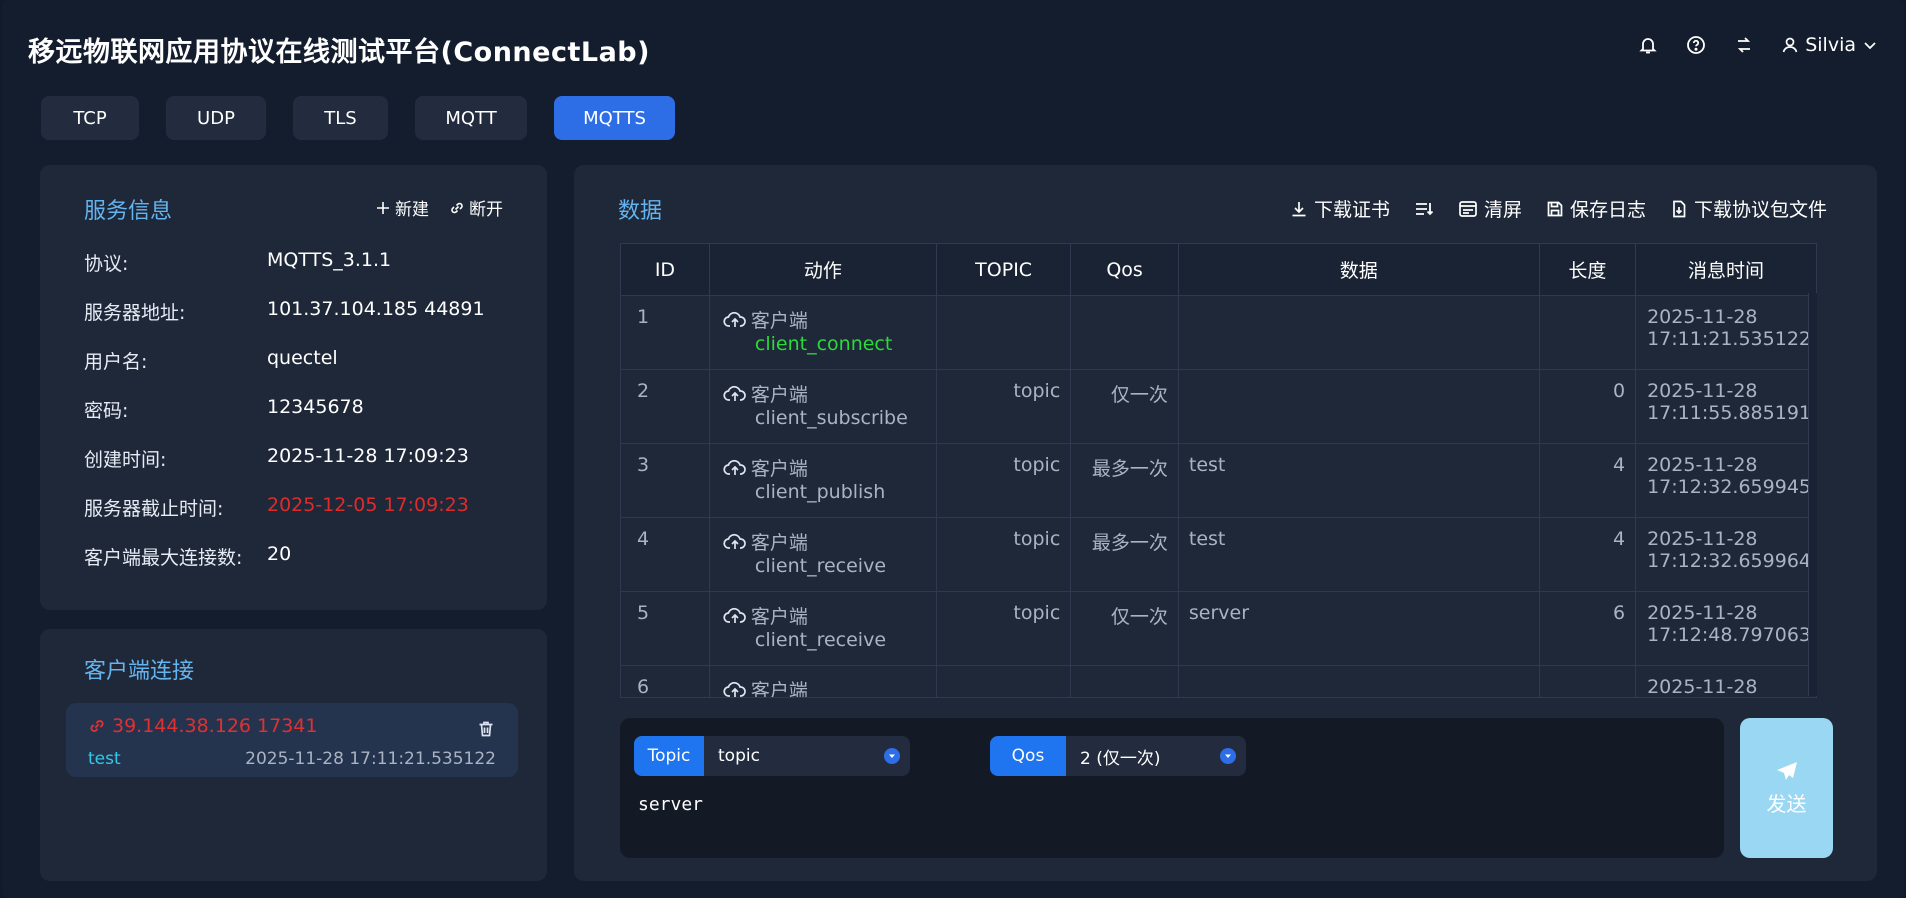 This screenshot has height=898, width=1906. What do you see at coordinates (1502, 210) in the screenshot?
I see `clear-label: 清屏` at bounding box center [1502, 210].